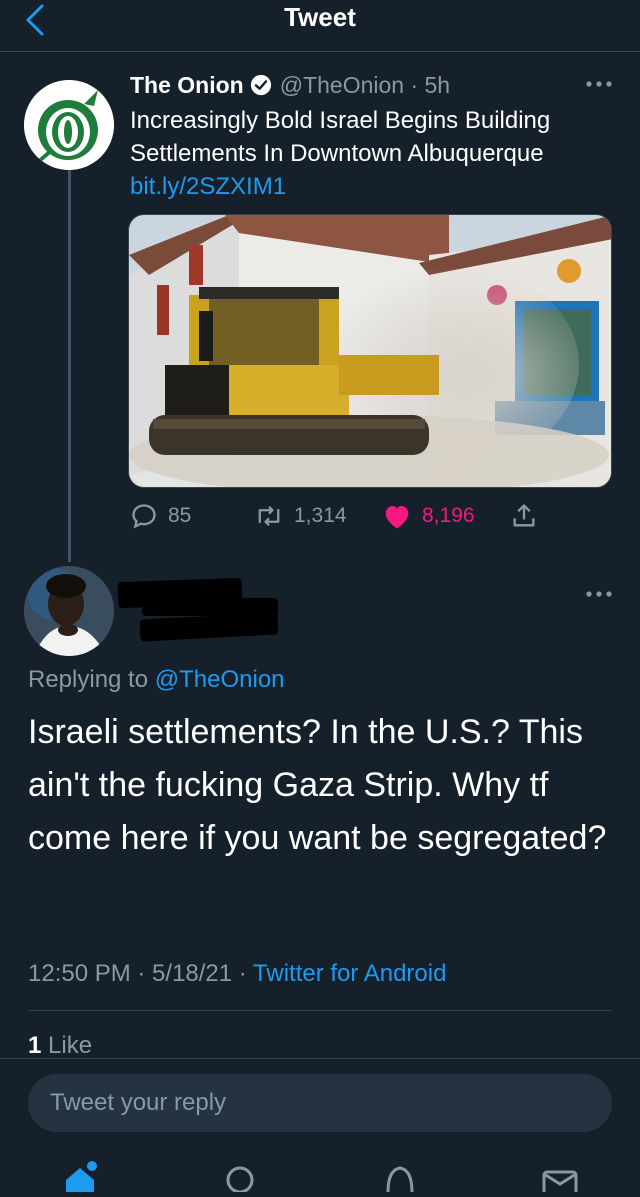  What do you see at coordinates (524, 515) in the screenshot?
I see `share-icon` at bounding box center [524, 515].